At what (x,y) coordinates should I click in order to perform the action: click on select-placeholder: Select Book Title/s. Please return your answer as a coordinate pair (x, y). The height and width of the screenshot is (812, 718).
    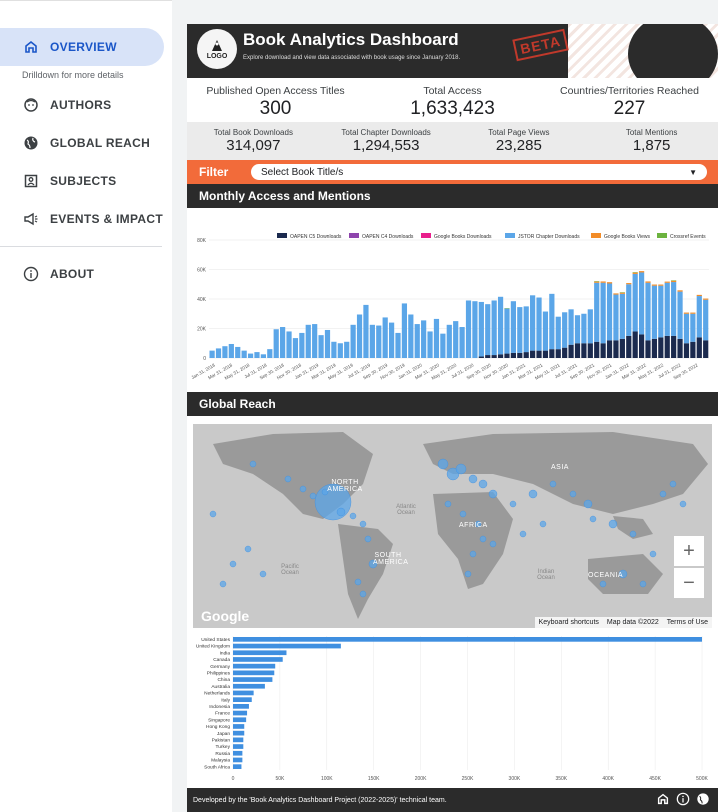
    Looking at the image, I should click on (302, 172).